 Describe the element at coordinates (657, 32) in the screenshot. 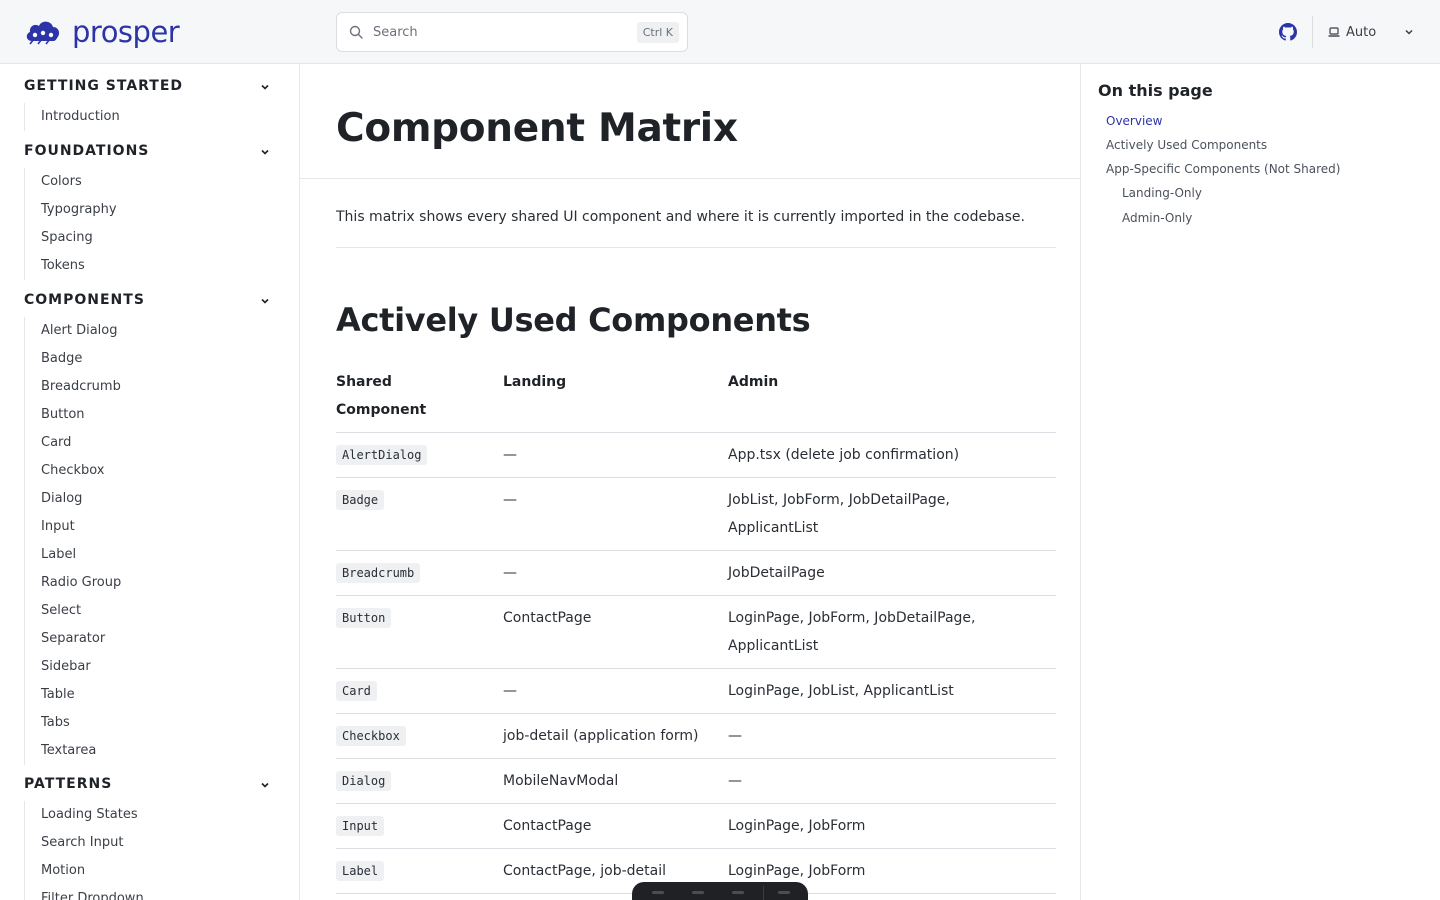

I see `search-shortcut-badge: Ctrl K` at that location.